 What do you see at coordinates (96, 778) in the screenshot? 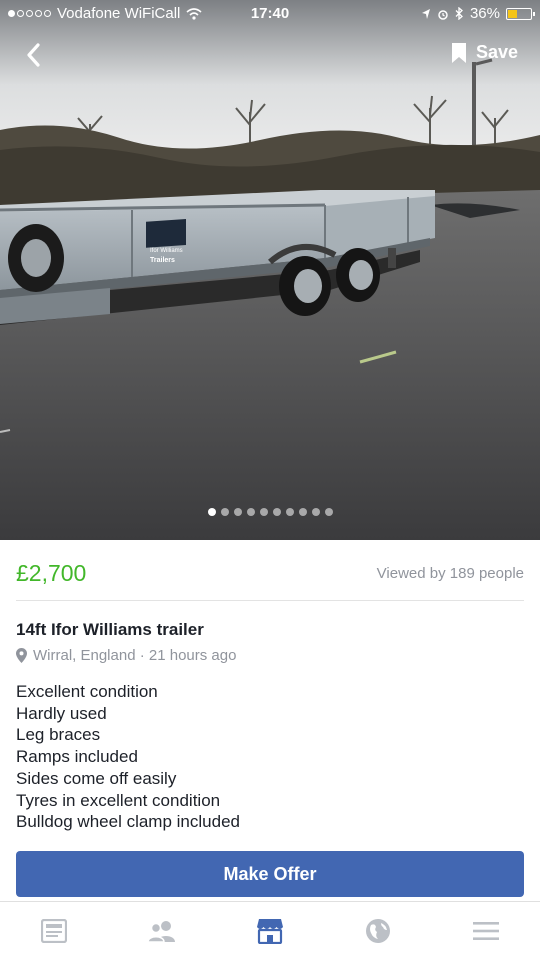
I see `description-line: Sides come off easily` at bounding box center [96, 778].